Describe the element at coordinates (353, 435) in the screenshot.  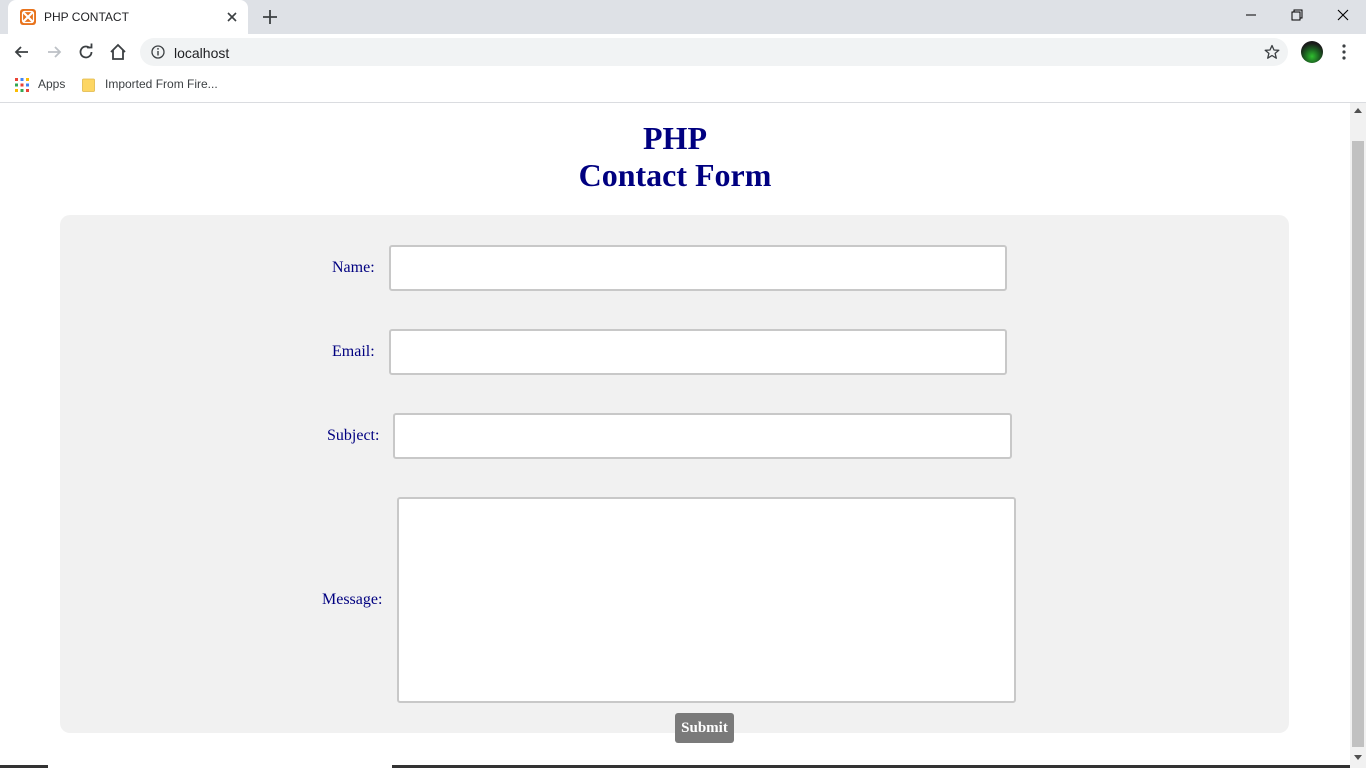
I see `subject-label: Subject:` at that location.